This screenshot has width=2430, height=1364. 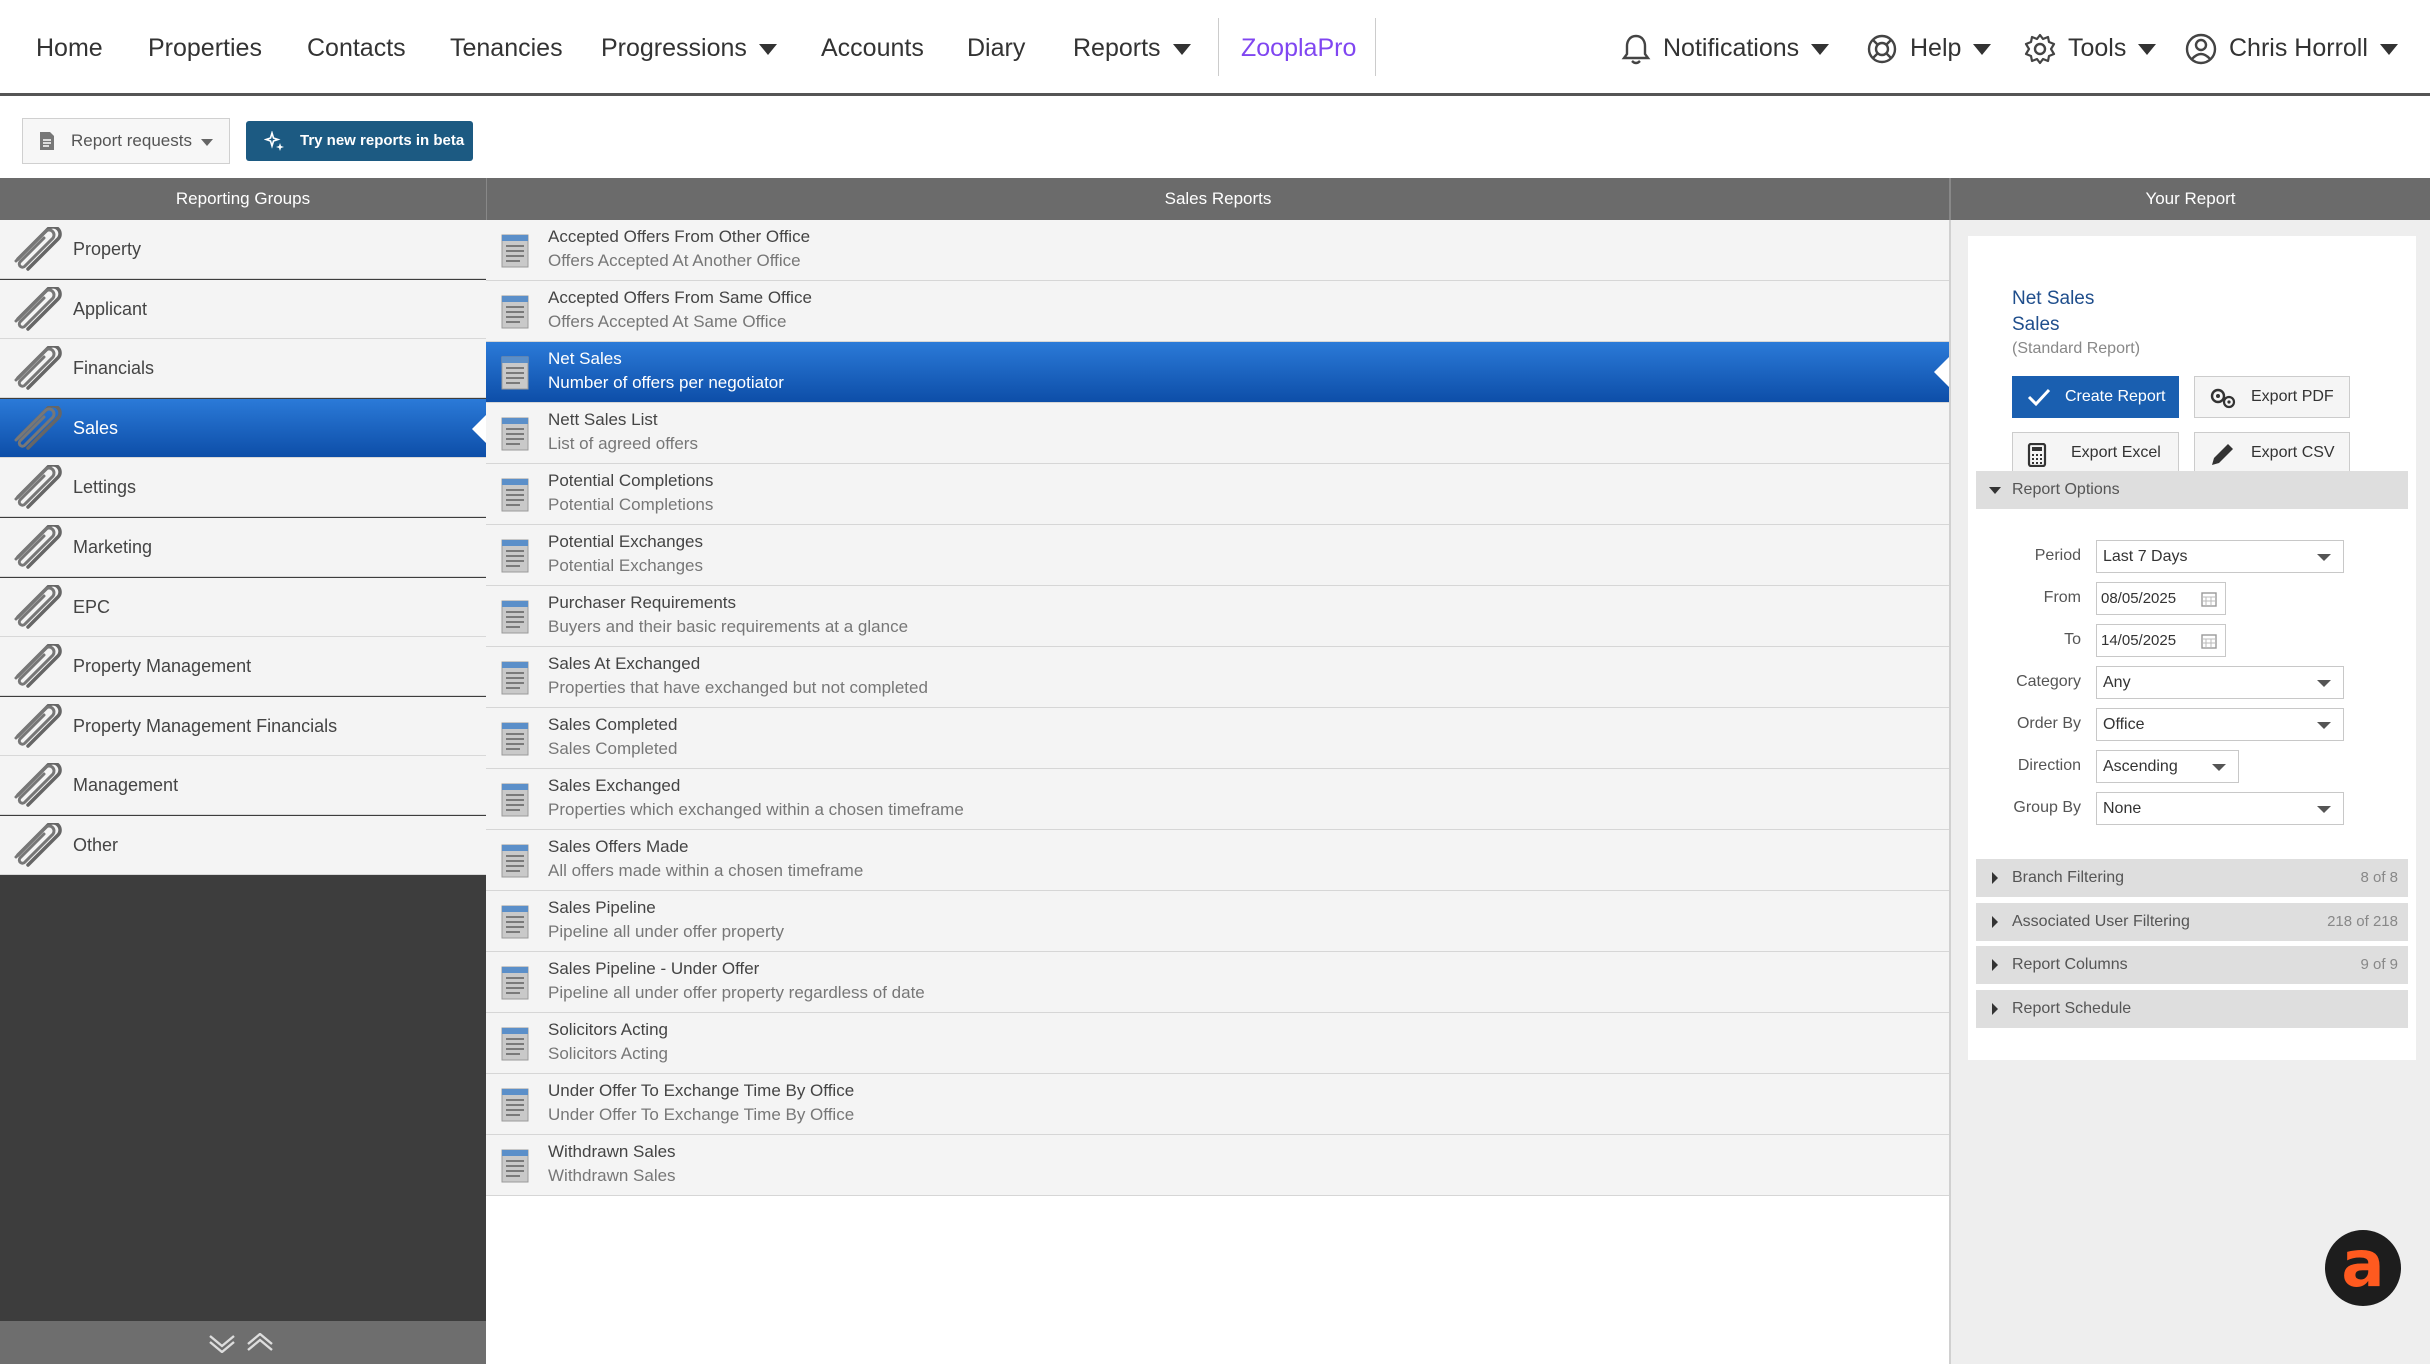 What do you see at coordinates (1882, 49) in the screenshot?
I see `lifebuoy-icon` at bounding box center [1882, 49].